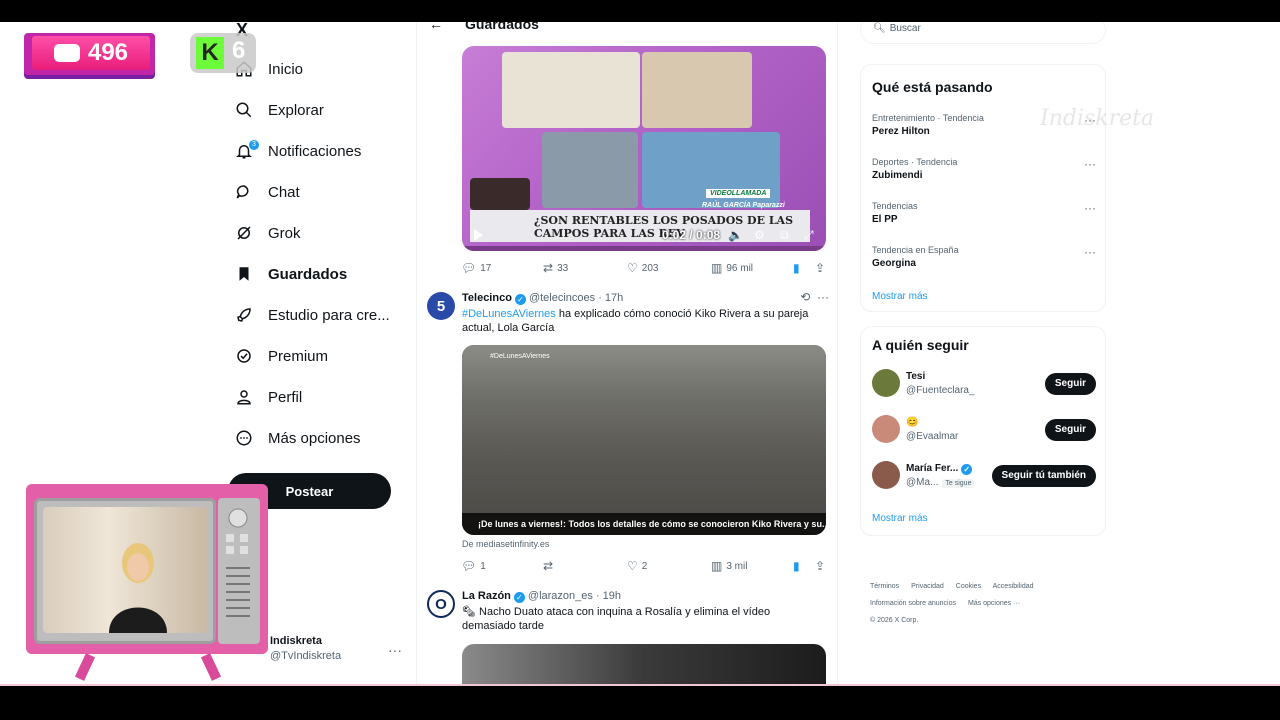 The width and height of the screenshot is (1280, 720). What do you see at coordinates (441, 306) in the screenshot?
I see `avatar: 5` at bounding box center [441, 306].